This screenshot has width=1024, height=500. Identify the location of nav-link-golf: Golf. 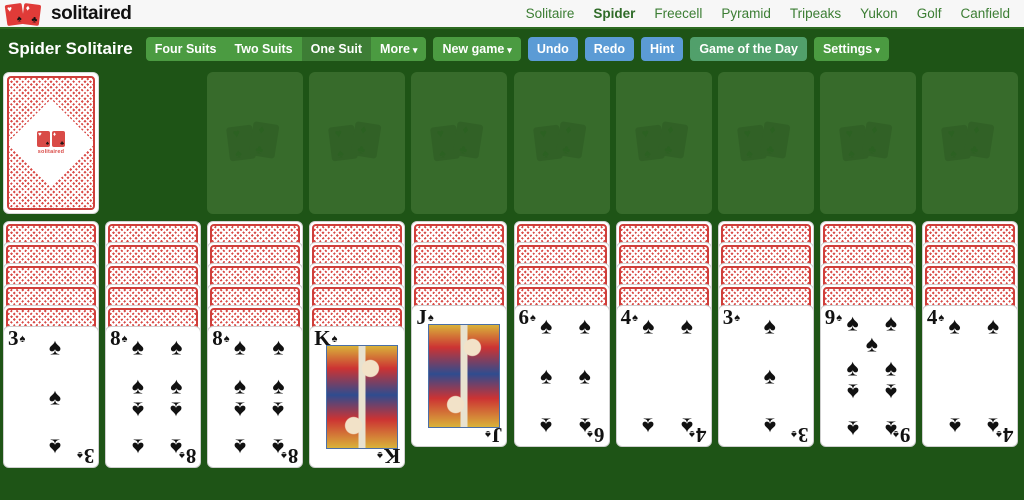
(929, 13).